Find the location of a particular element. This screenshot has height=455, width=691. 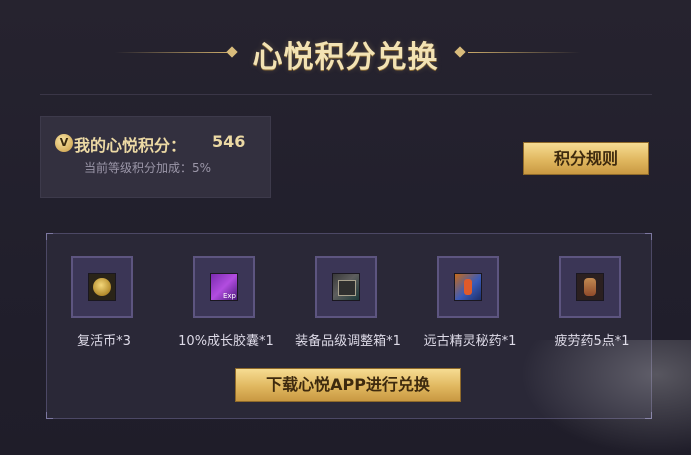

fatigue-potion-icon is located at coordinates (590, 287).